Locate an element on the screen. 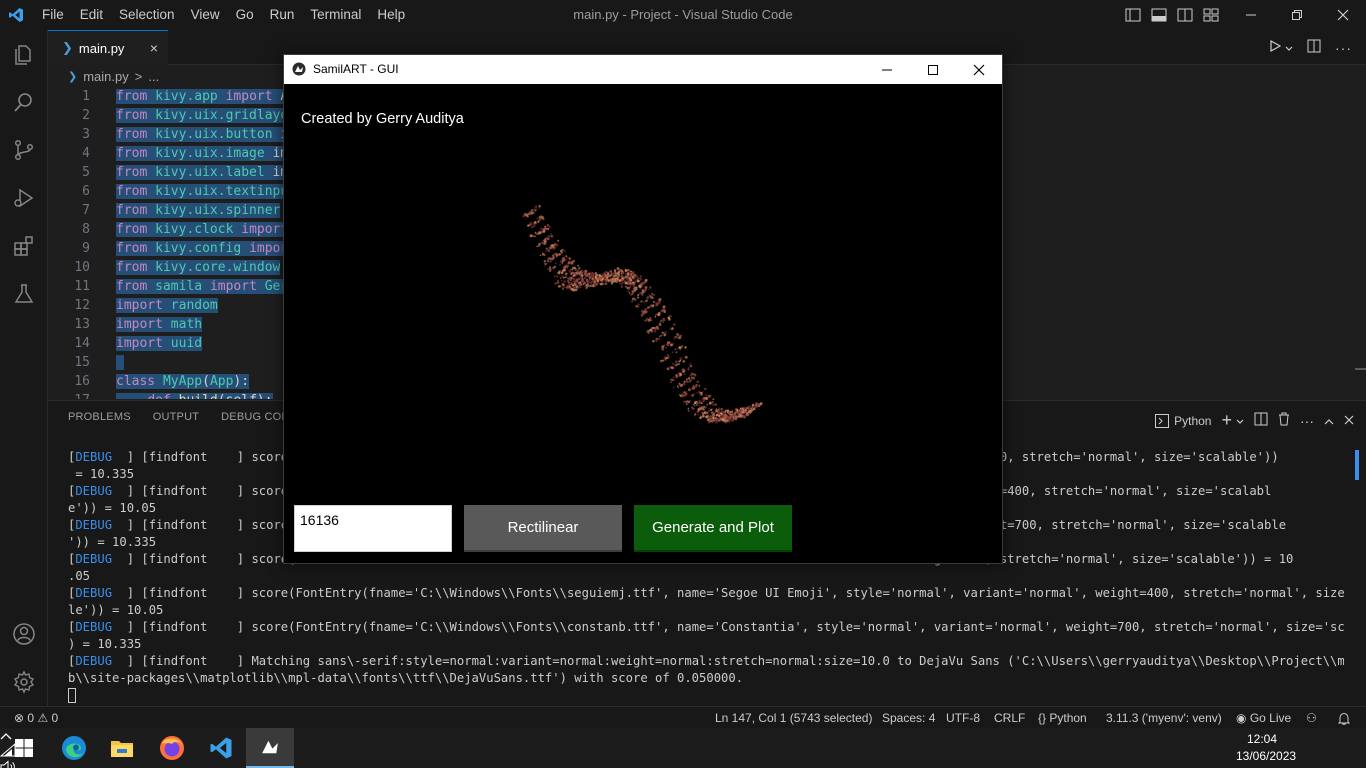 The width and height of the screenshot is (1366, 768). split-terminal-icon is located at coordinates (1261, 420).